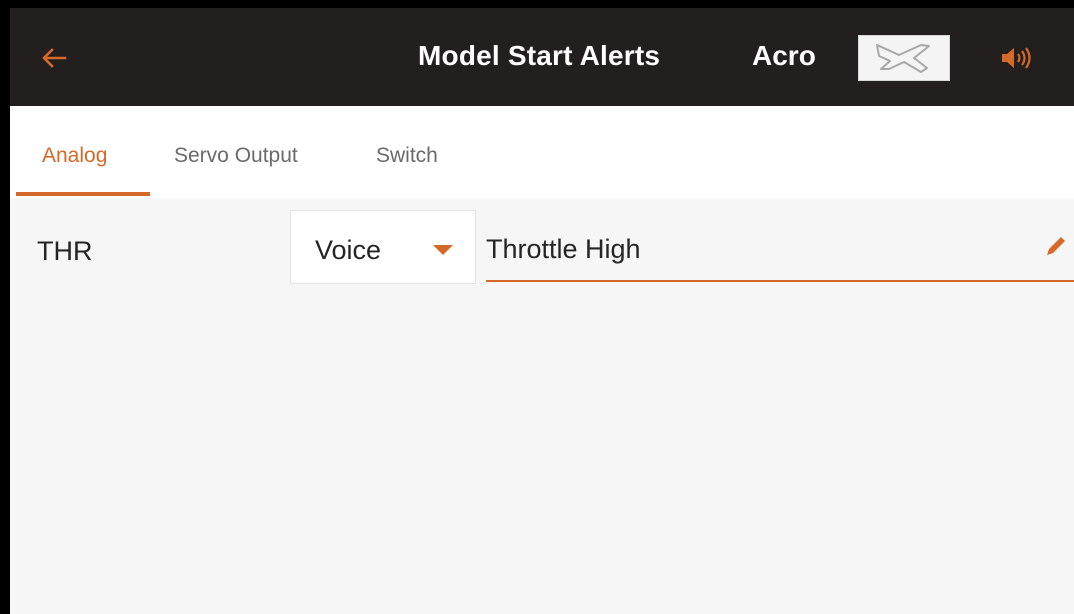  What do you see at coordinates (407, 156) in the screenshot?
I see `tab-switch: Switch` at bounding box center [407, 156].